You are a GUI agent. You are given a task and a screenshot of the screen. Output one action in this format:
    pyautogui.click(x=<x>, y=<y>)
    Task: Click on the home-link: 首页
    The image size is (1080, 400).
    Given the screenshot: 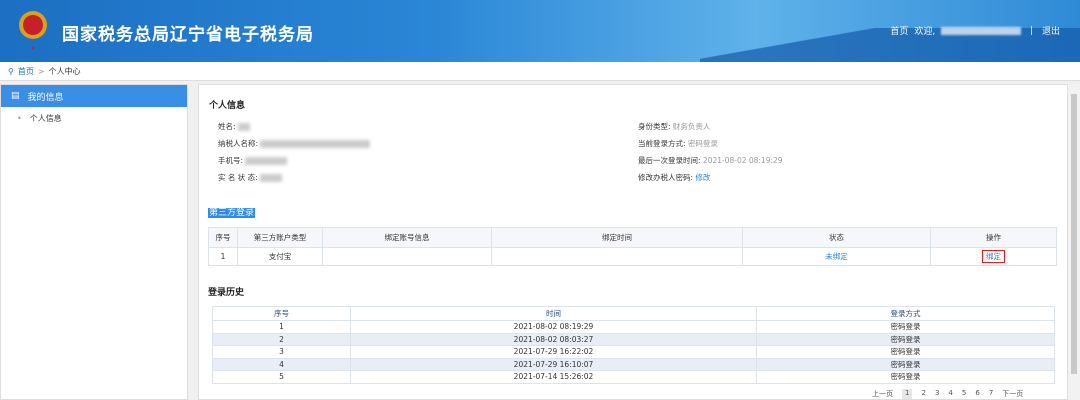 What is the action you would take?
    pyautogui.click(x=899, y=30)
    